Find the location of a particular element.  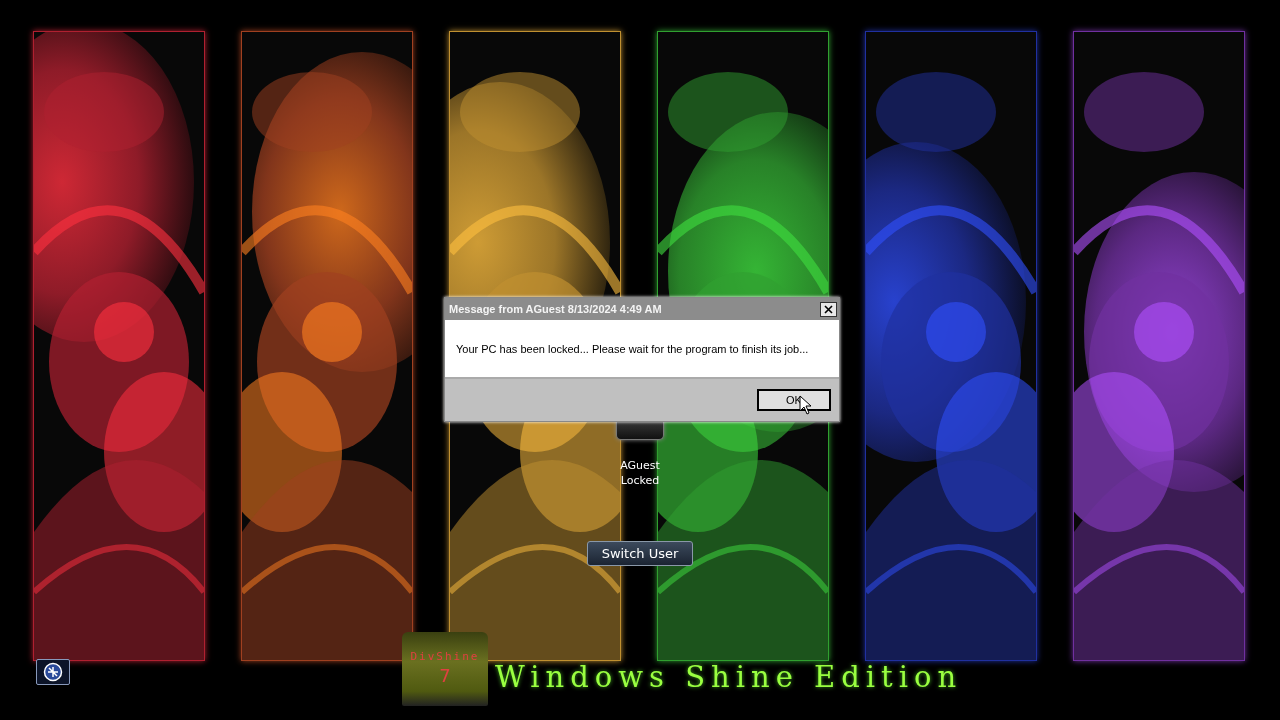

close-icon is located at coordinates (828, 309).